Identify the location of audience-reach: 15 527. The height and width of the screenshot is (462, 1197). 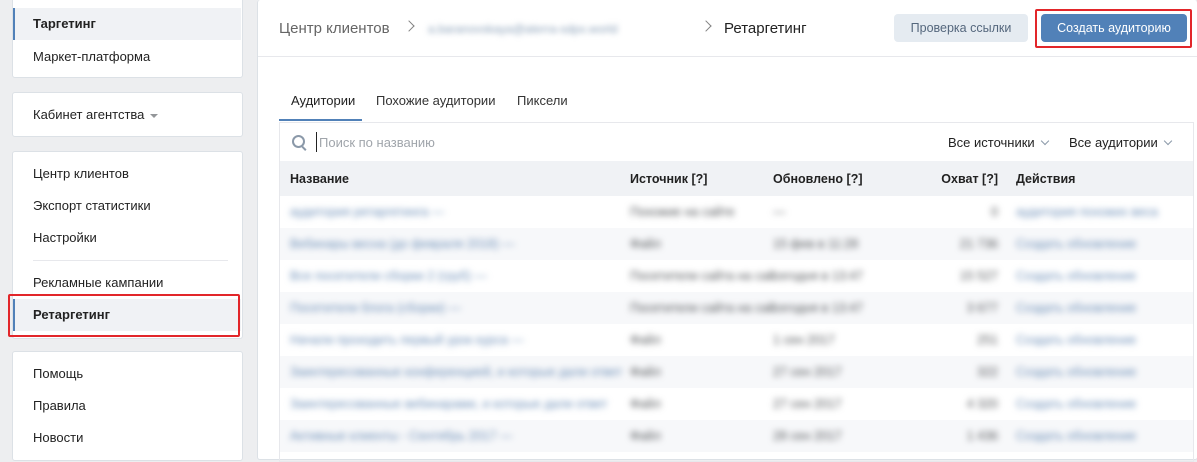
(978, 276).